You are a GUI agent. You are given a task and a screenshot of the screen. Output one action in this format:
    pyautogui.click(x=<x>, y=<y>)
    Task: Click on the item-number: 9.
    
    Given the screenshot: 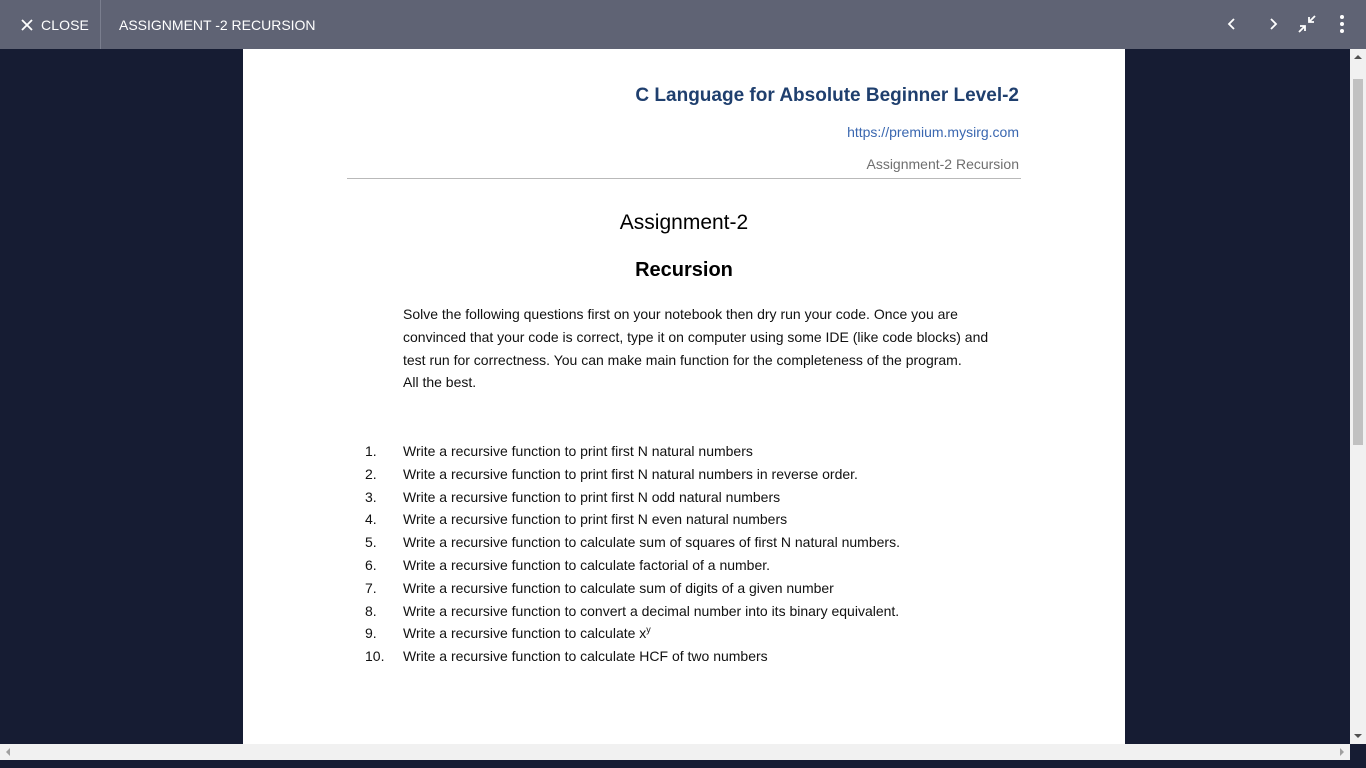 What is the action you would take?
    pyautogui.click(x=371, y=633)
    